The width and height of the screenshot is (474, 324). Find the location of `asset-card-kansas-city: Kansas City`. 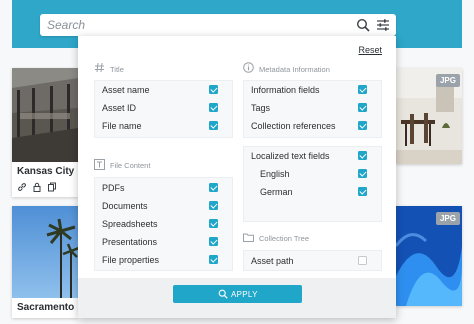

asset-card-kansas-city: Kansas City is located at coordinates (45, 132).